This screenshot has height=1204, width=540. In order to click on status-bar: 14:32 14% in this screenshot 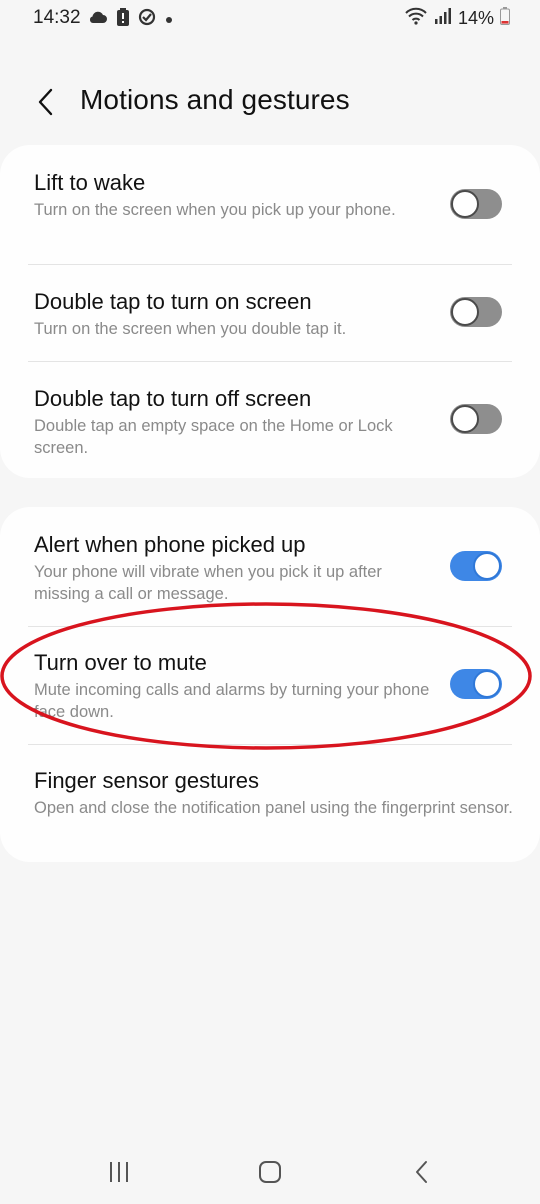, I will do `click(270, 18)`.